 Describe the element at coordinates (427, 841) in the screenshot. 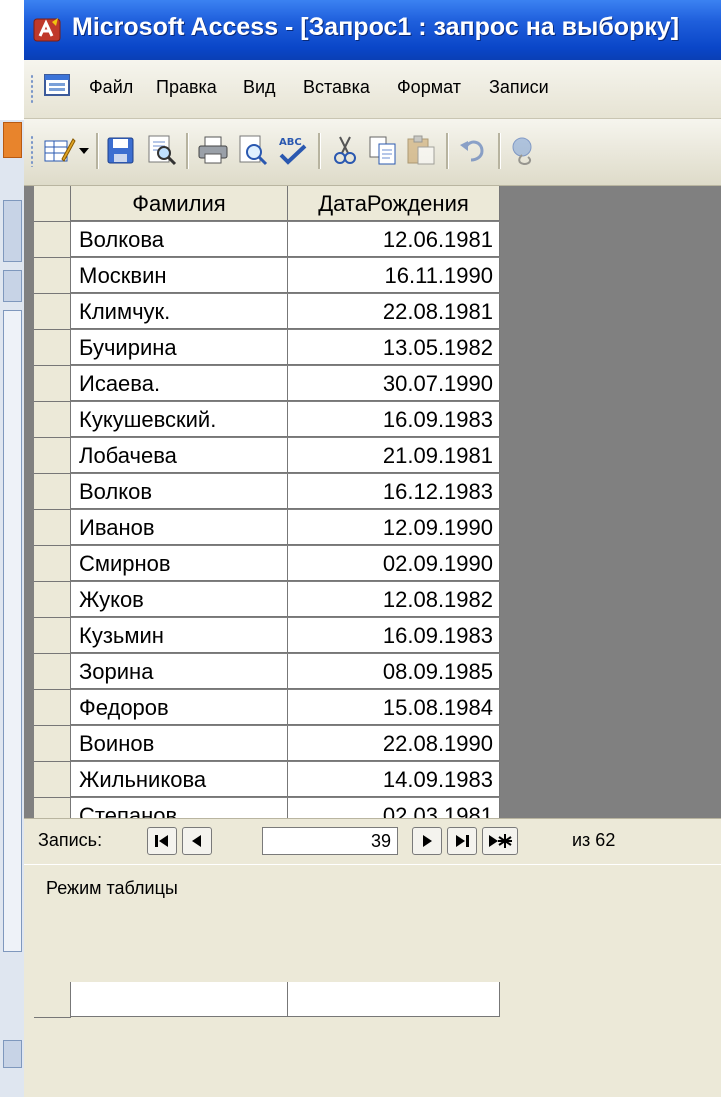

I see `next-record-button` at that location.